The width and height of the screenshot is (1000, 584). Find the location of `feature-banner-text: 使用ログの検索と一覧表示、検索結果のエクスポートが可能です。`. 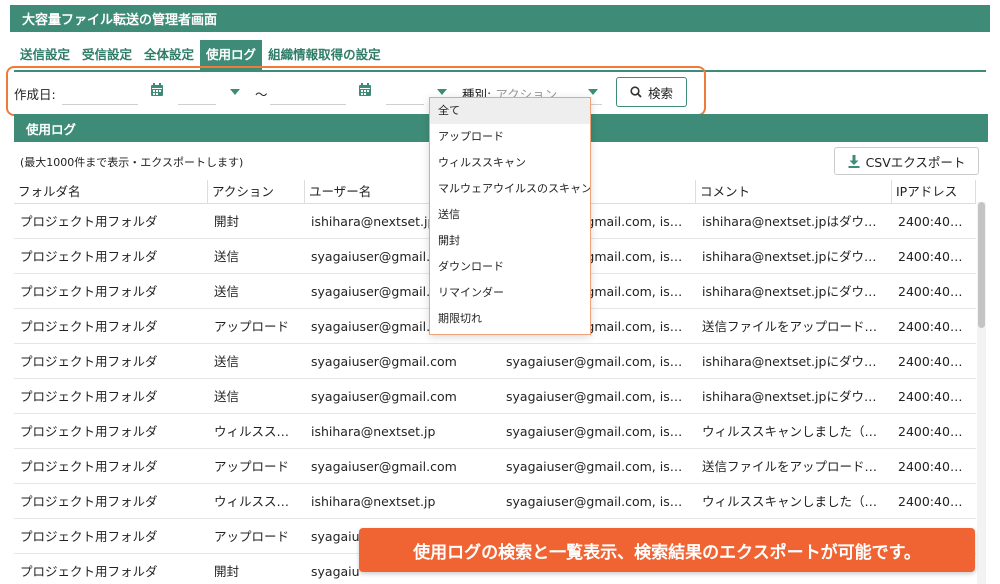

feature-banner-text: 使用ログの検索と一覧表示、検索結果のエクスポートが可能です。 is located at coordinates (667, 552).